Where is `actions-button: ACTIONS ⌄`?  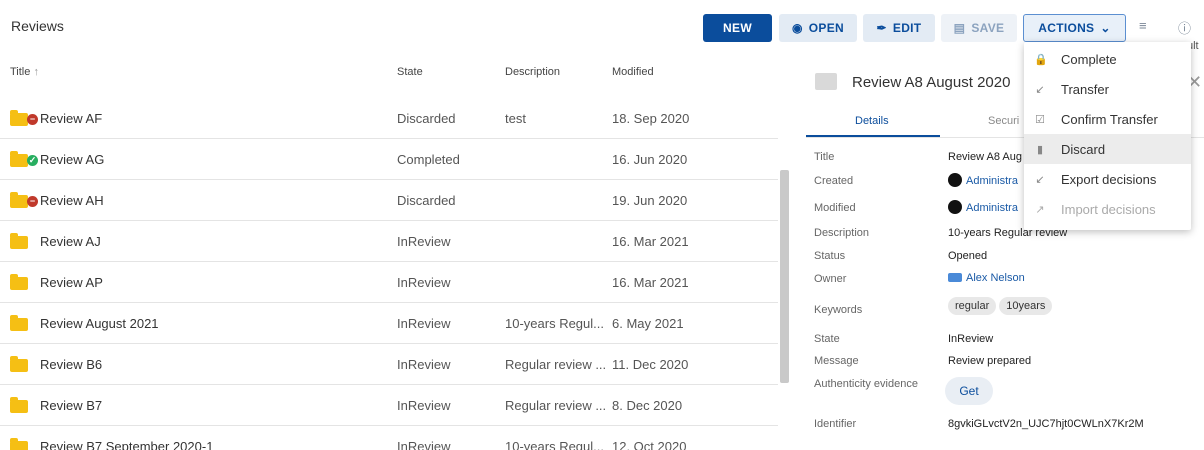 actions-button: ACTIONS ⌄ is located at coordinates (1074, 28).